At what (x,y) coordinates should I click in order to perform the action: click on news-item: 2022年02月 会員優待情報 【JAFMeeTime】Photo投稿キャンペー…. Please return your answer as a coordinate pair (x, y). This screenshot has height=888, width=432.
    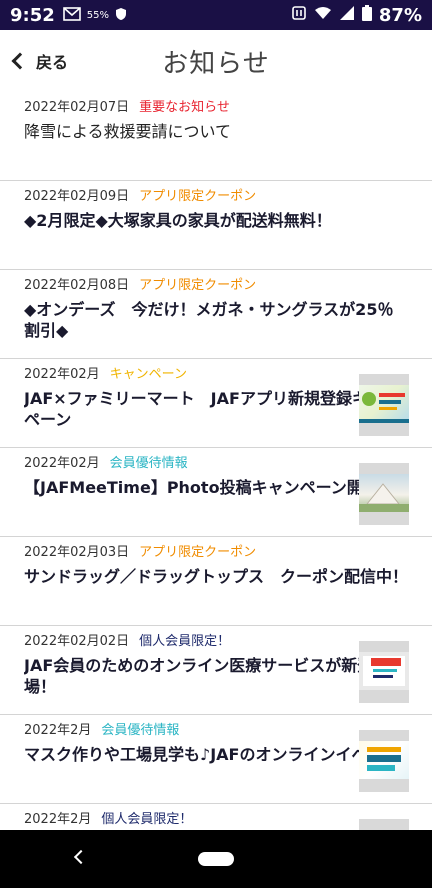
    Looking at the image, I should click on (216, 492).